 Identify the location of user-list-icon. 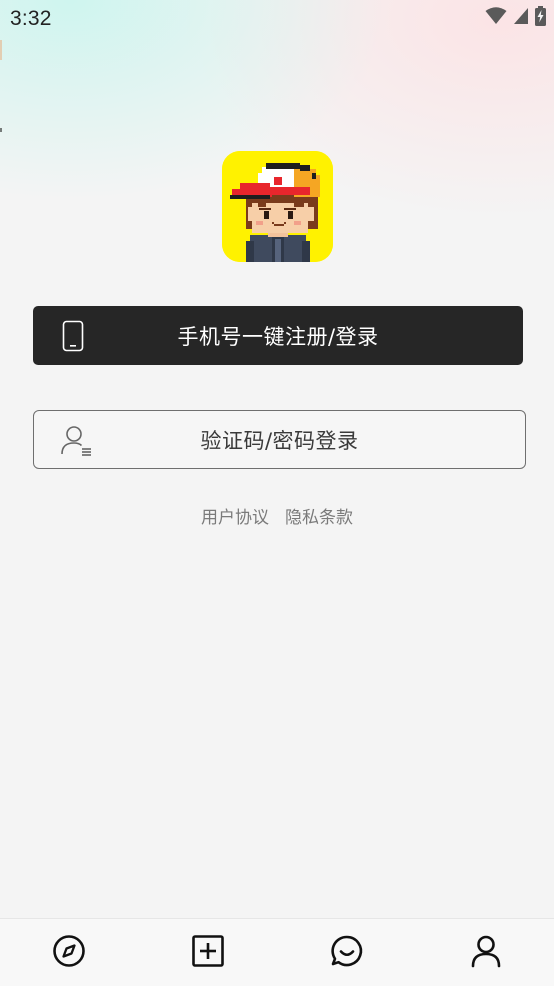
(77, 440).